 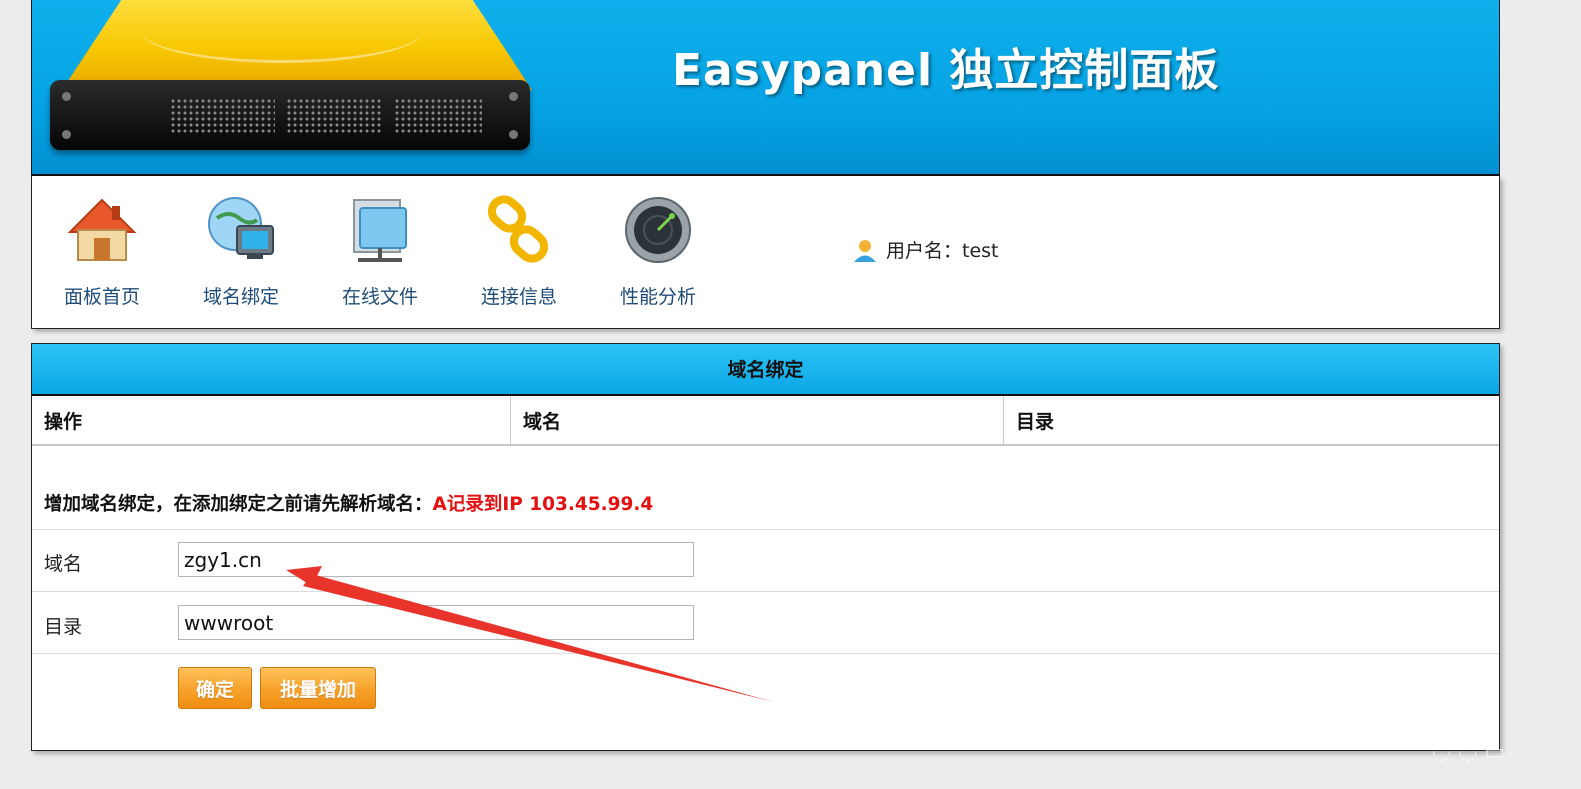 What do you see at coordinates (271, 421) in the screenshot?
I see `column-header-action: 操作` at bounding box center [271, 421].